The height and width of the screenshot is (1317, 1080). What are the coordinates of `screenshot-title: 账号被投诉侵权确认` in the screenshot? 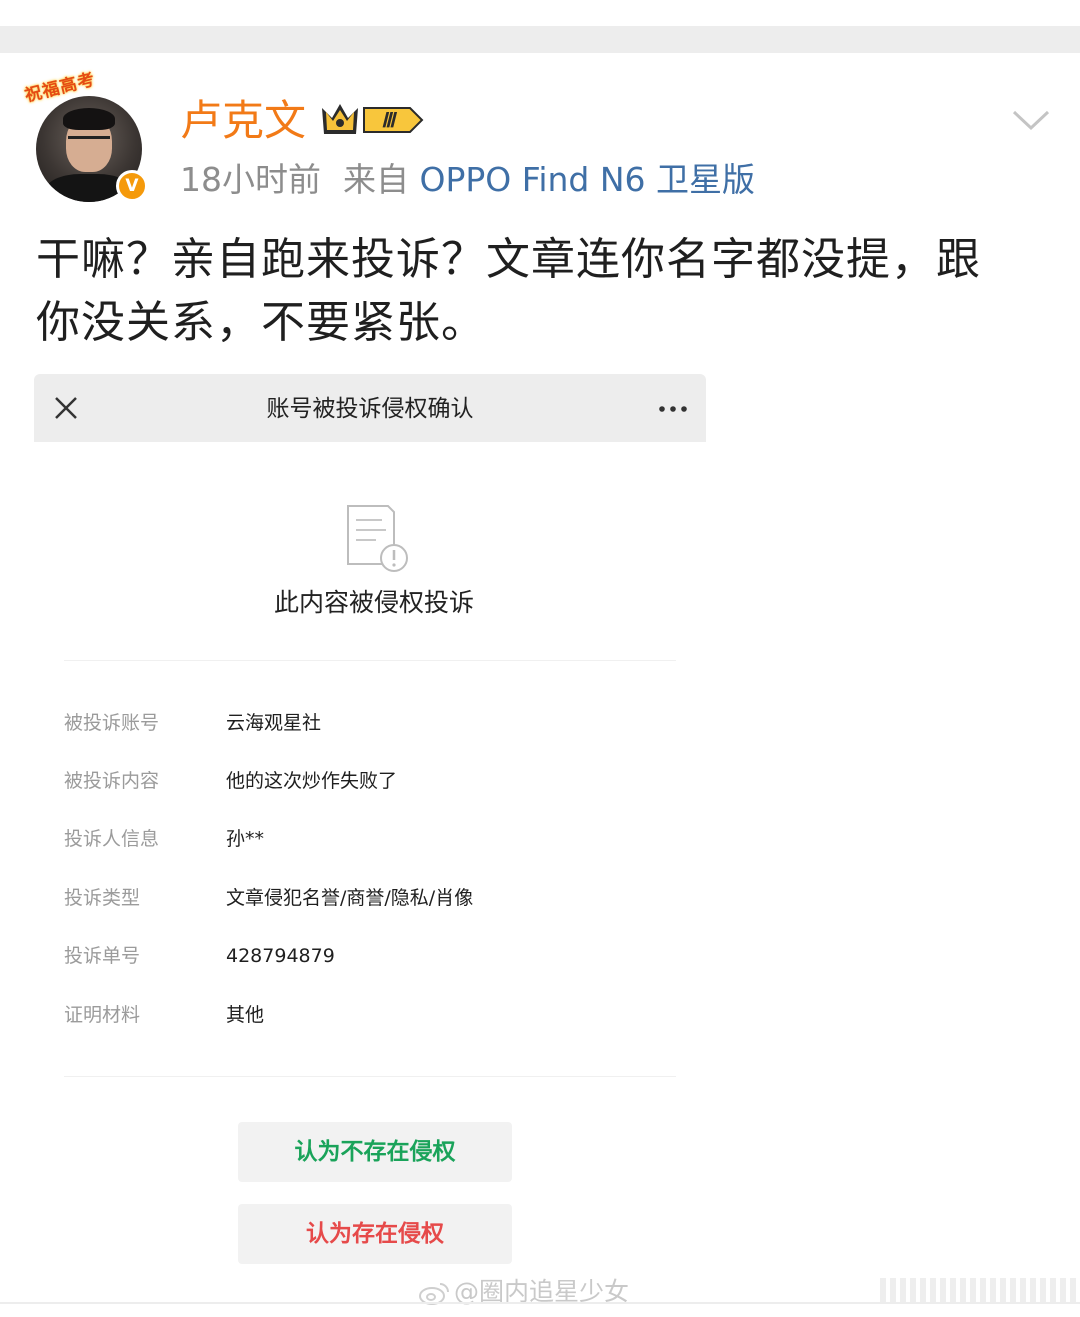 It's located at (370, 409).